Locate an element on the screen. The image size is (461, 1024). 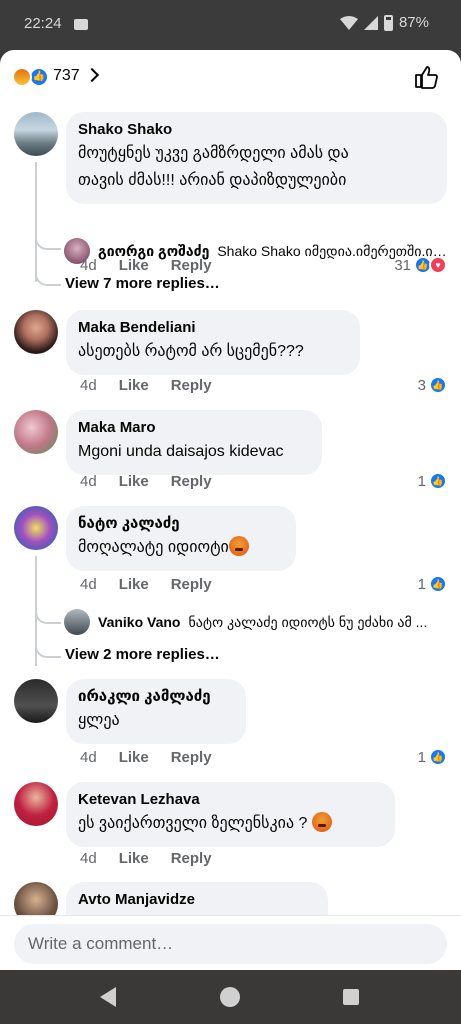
reaction-count: 3 is located at coordinates (421, 385).